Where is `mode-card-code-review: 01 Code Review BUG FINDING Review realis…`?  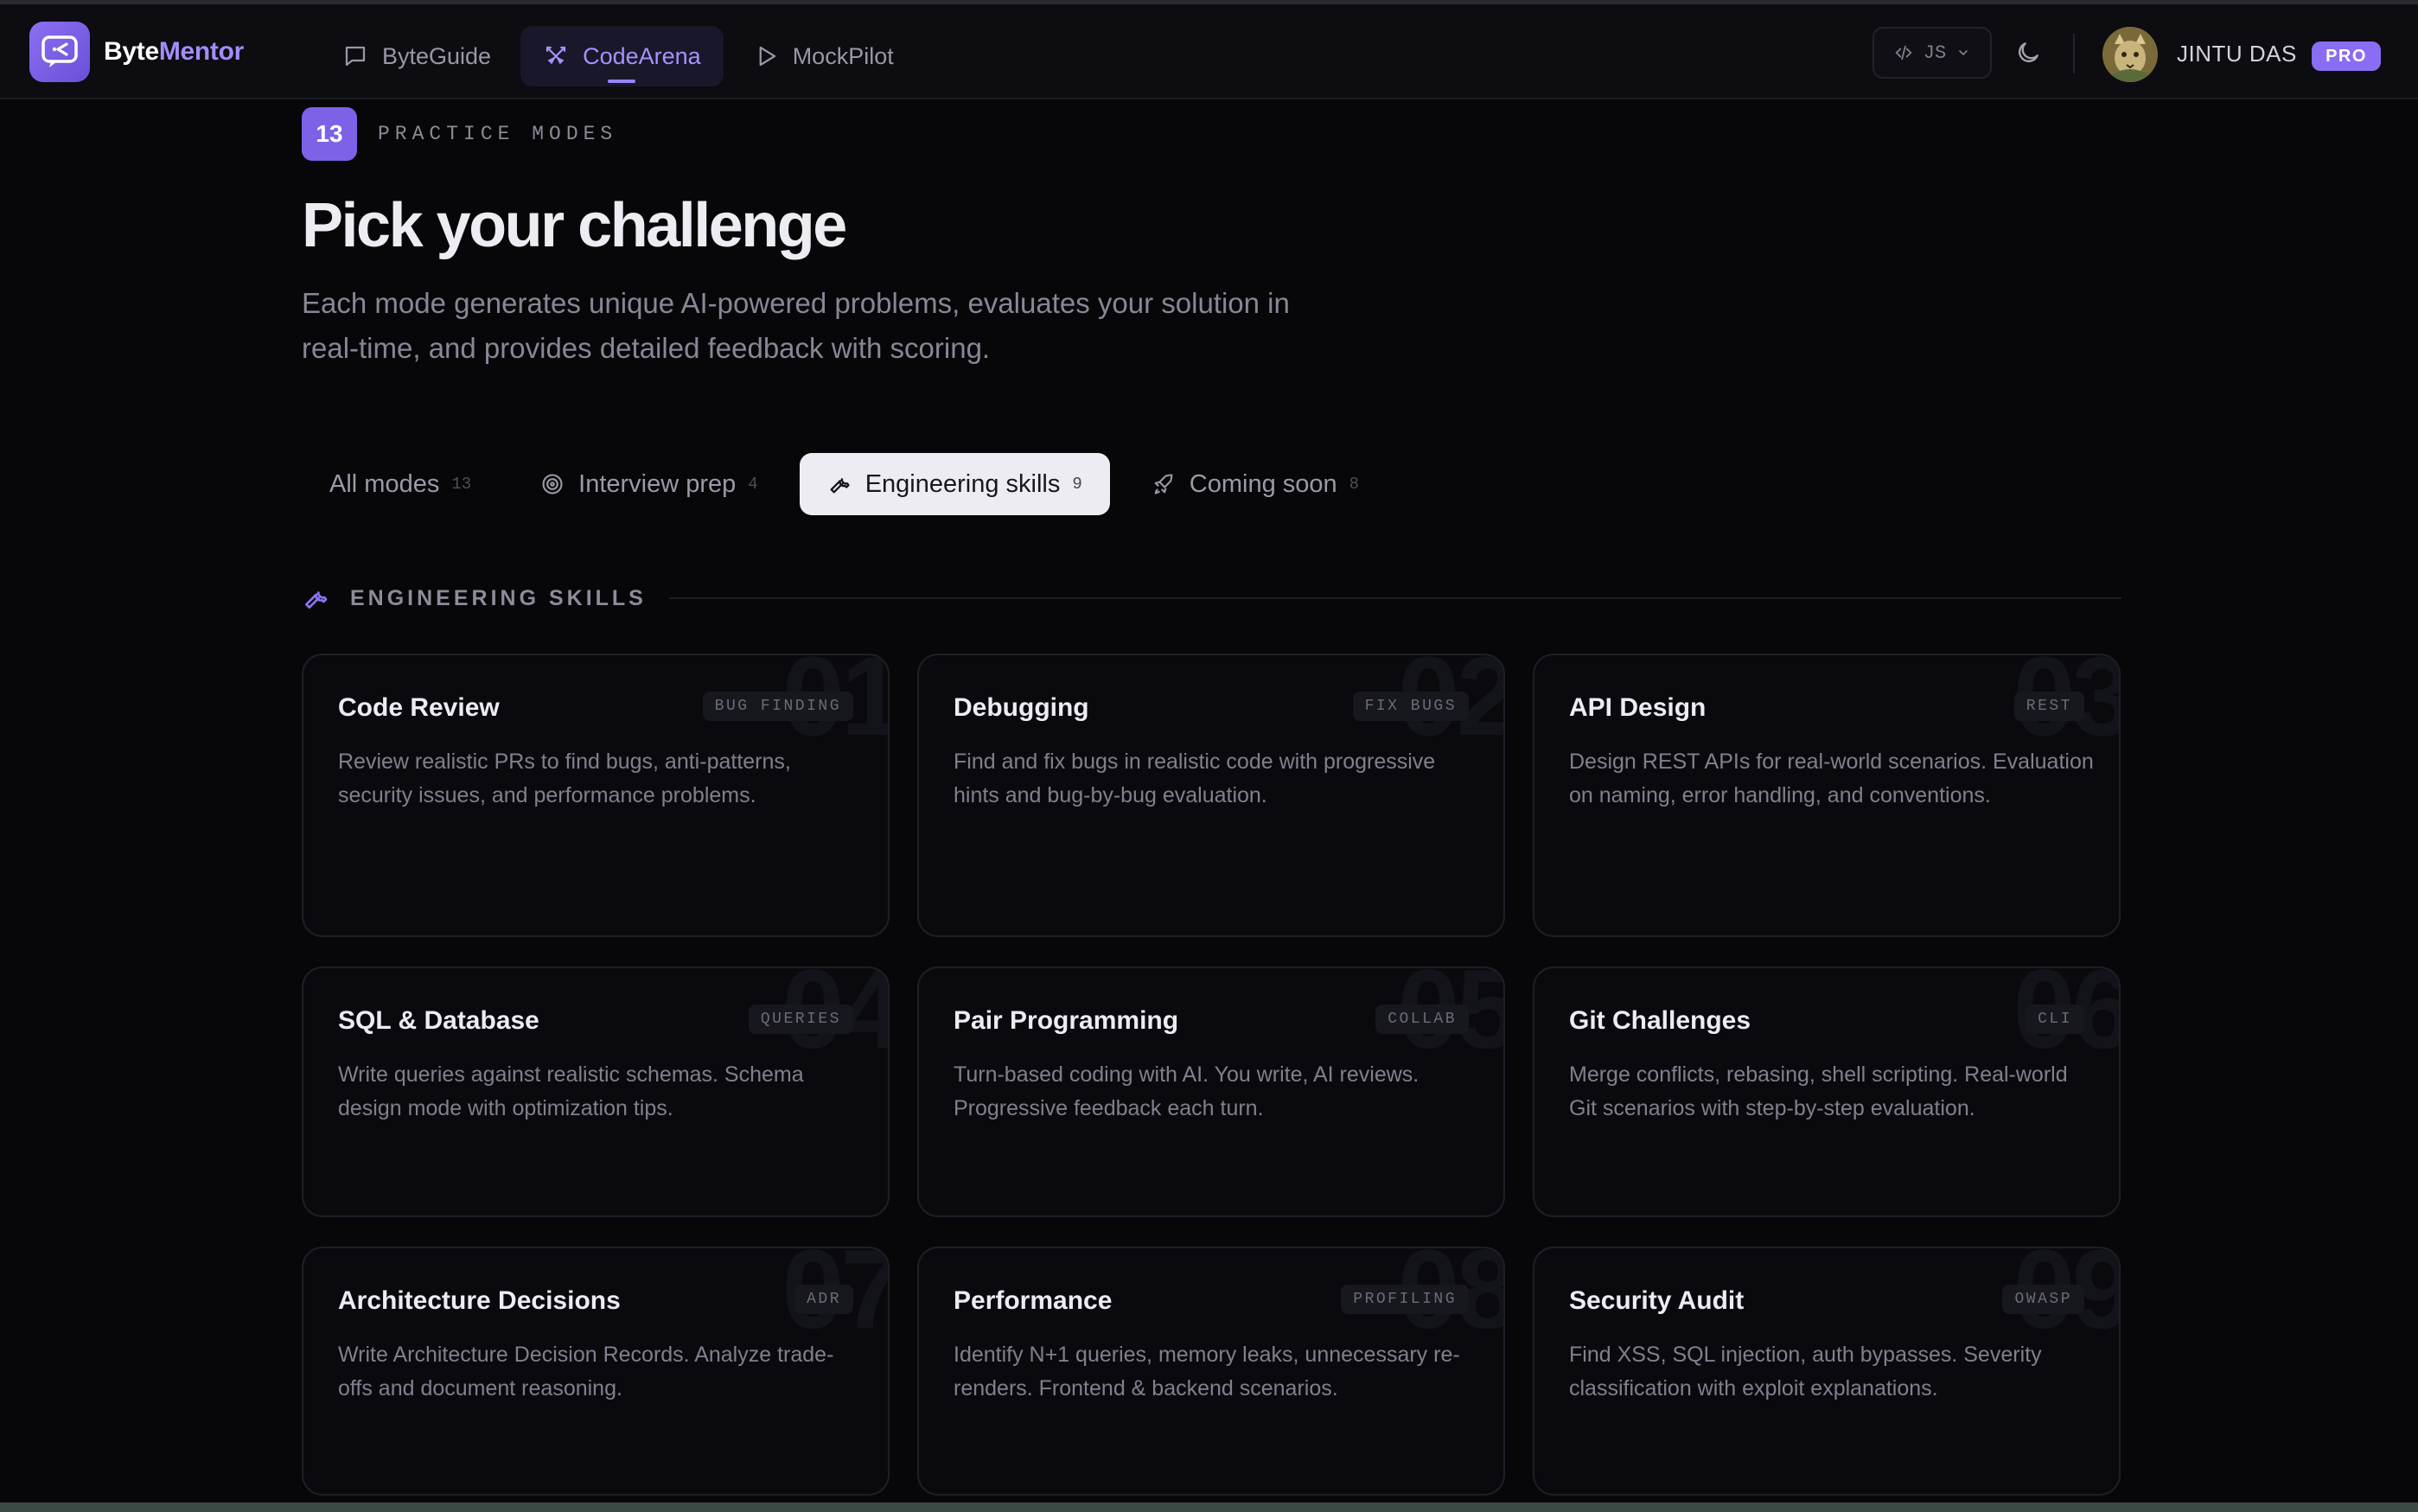
mode-card-code-review: 01 Code Review BUG FINDING Review realis… is located at coordinates (596, 795).